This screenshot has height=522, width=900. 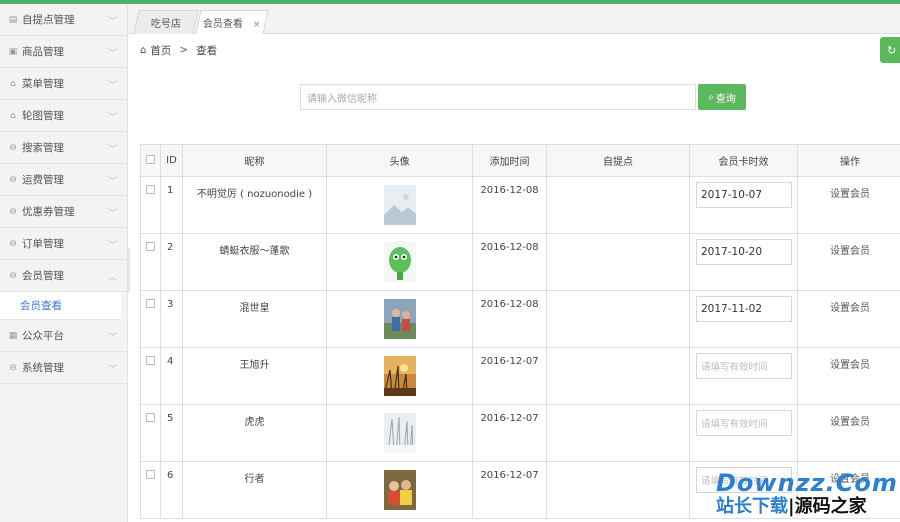 I want to click on sidebar-item-label: 优惠券管理, so click(x=48, y=212).